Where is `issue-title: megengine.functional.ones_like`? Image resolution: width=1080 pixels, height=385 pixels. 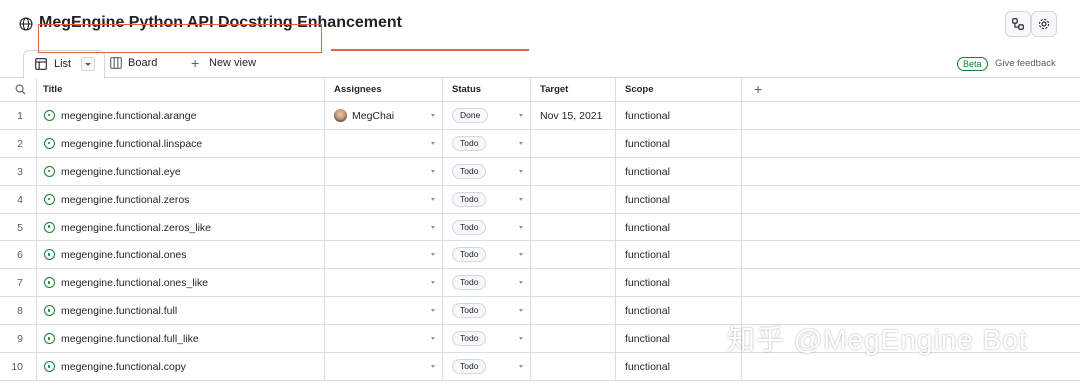 issue-title: megengine.functional.ones_like is located at coordinates (134, 283).